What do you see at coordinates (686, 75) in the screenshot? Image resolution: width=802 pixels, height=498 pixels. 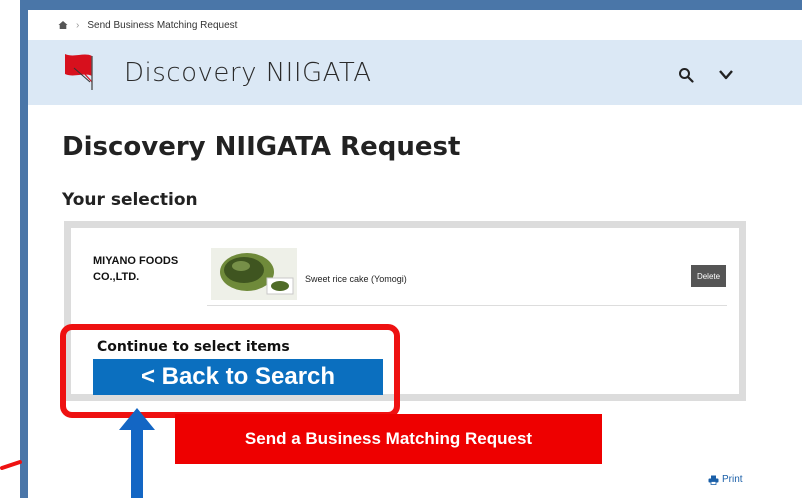 I see `search-icon` at bounding box center [686, 75].